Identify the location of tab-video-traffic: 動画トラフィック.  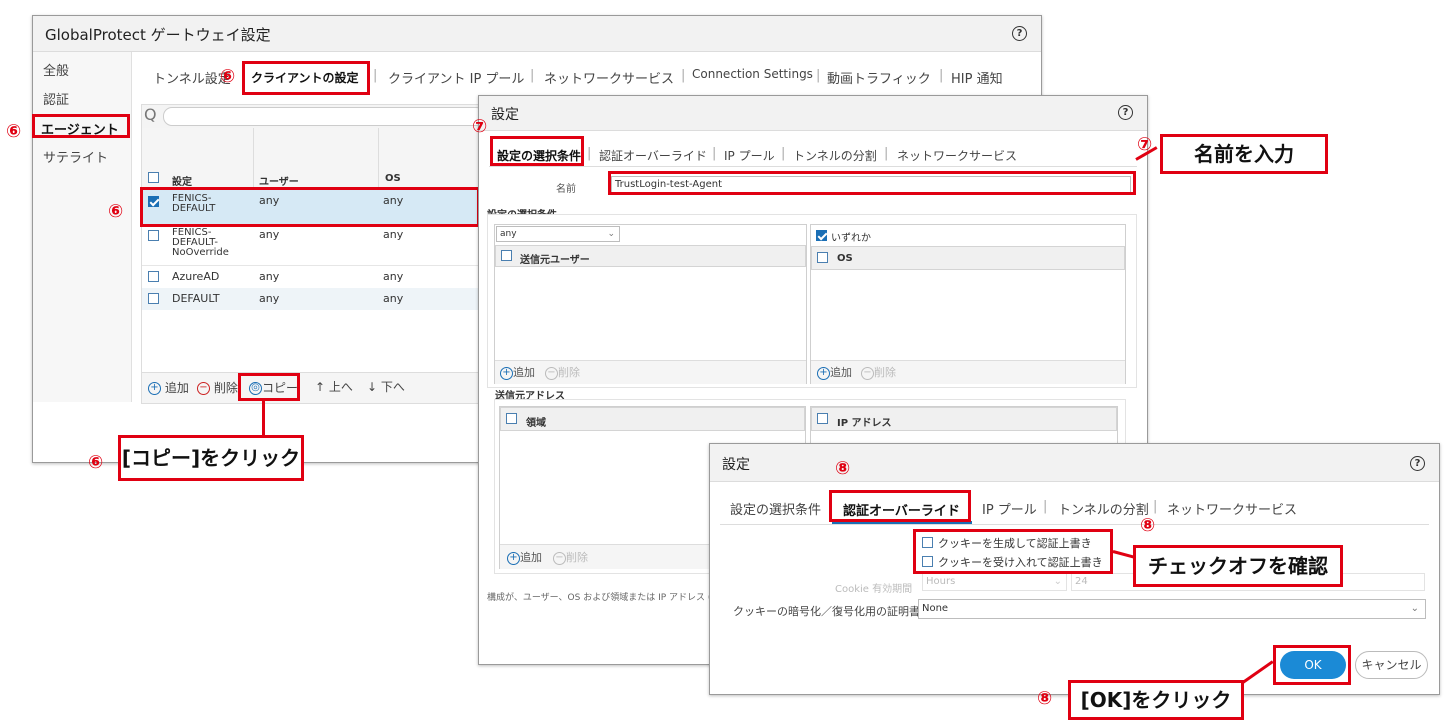
(879, 77).